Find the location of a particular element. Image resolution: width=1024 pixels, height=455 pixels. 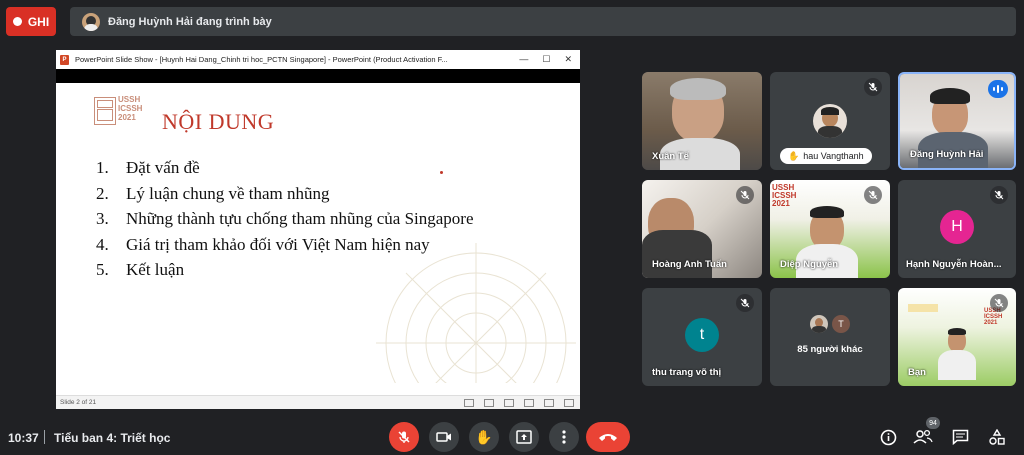

participant-tile: USSH ICSSH 2021 Bạn is located at coordinates (957, 337).